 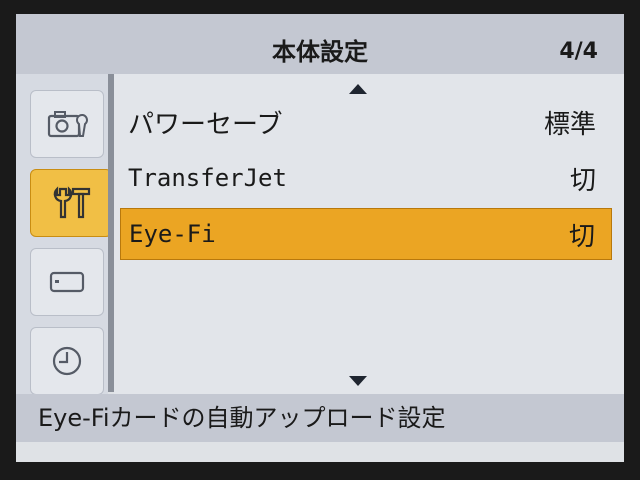 I want to click on camera-settings-icon, so click(x=67, y=124).